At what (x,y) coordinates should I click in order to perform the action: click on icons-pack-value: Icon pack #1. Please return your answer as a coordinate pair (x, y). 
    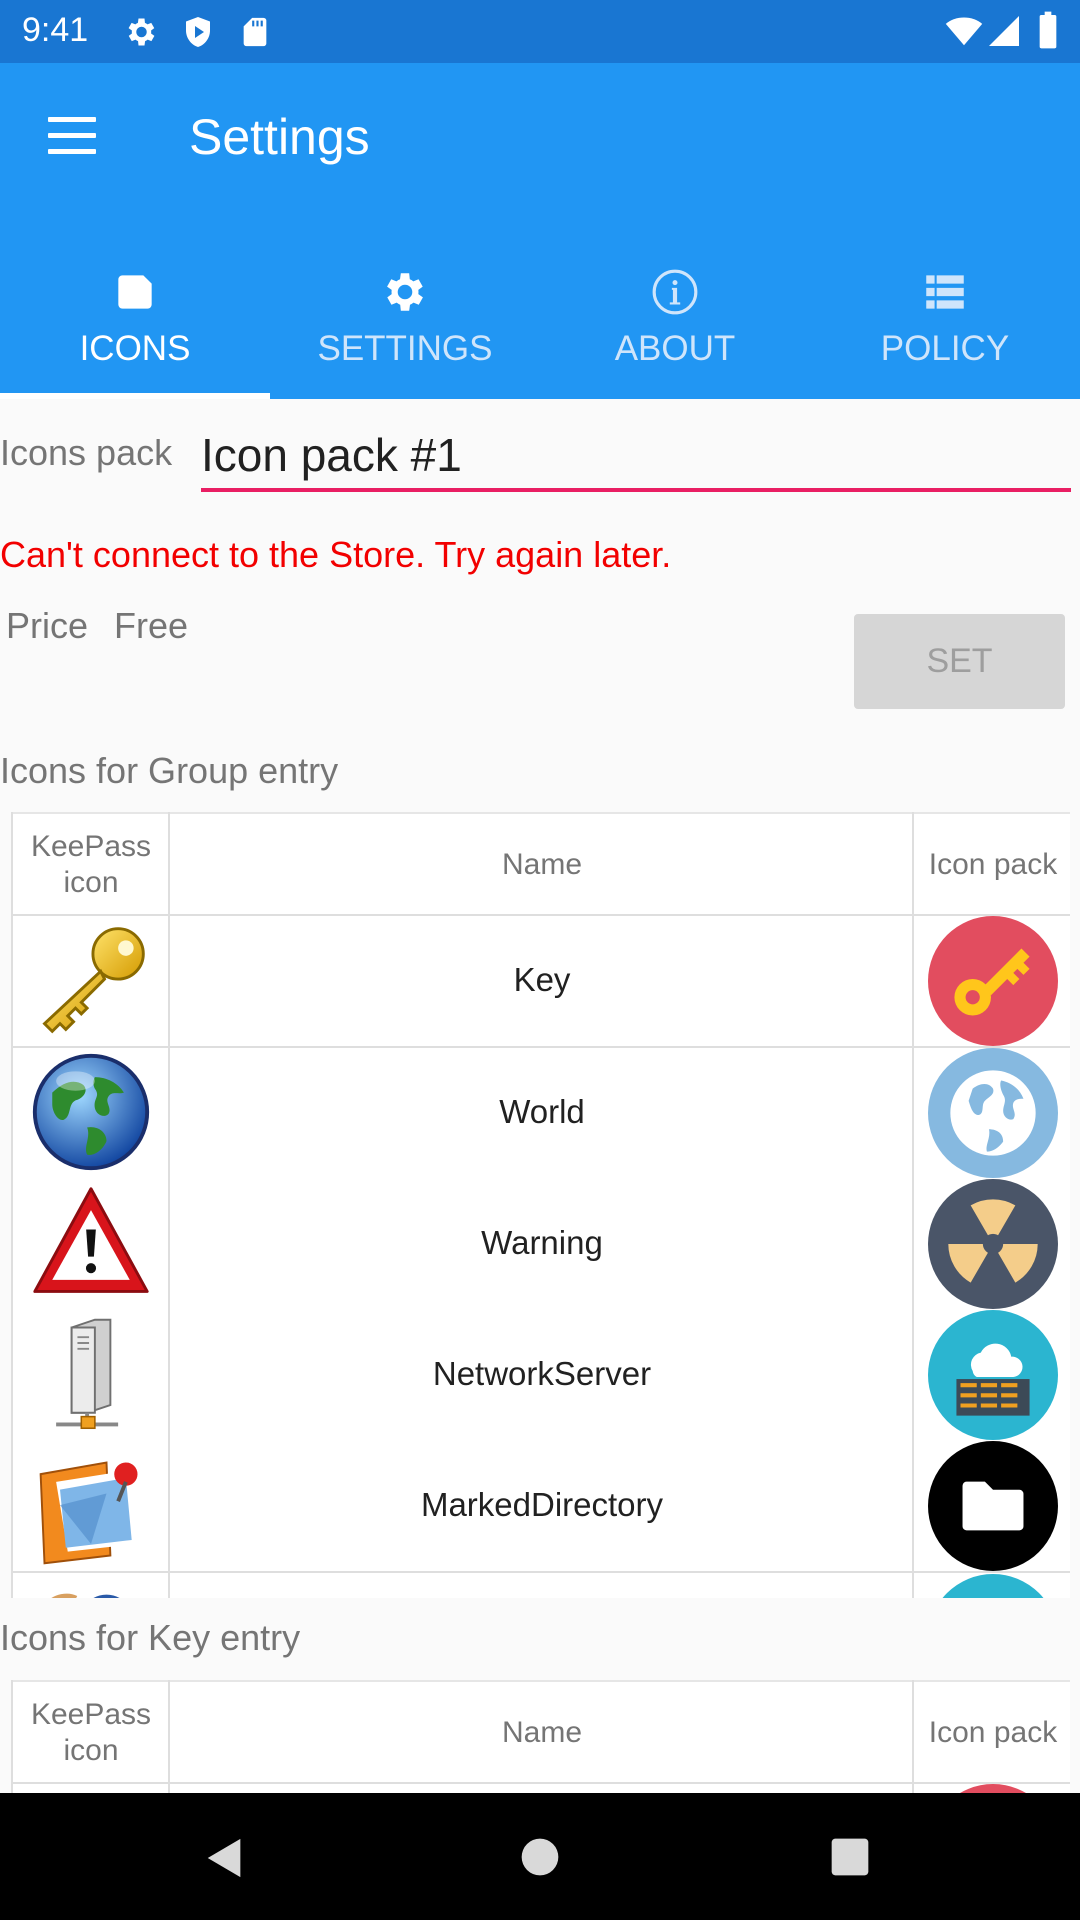
    Looking at the image, I should click on (331, 455).